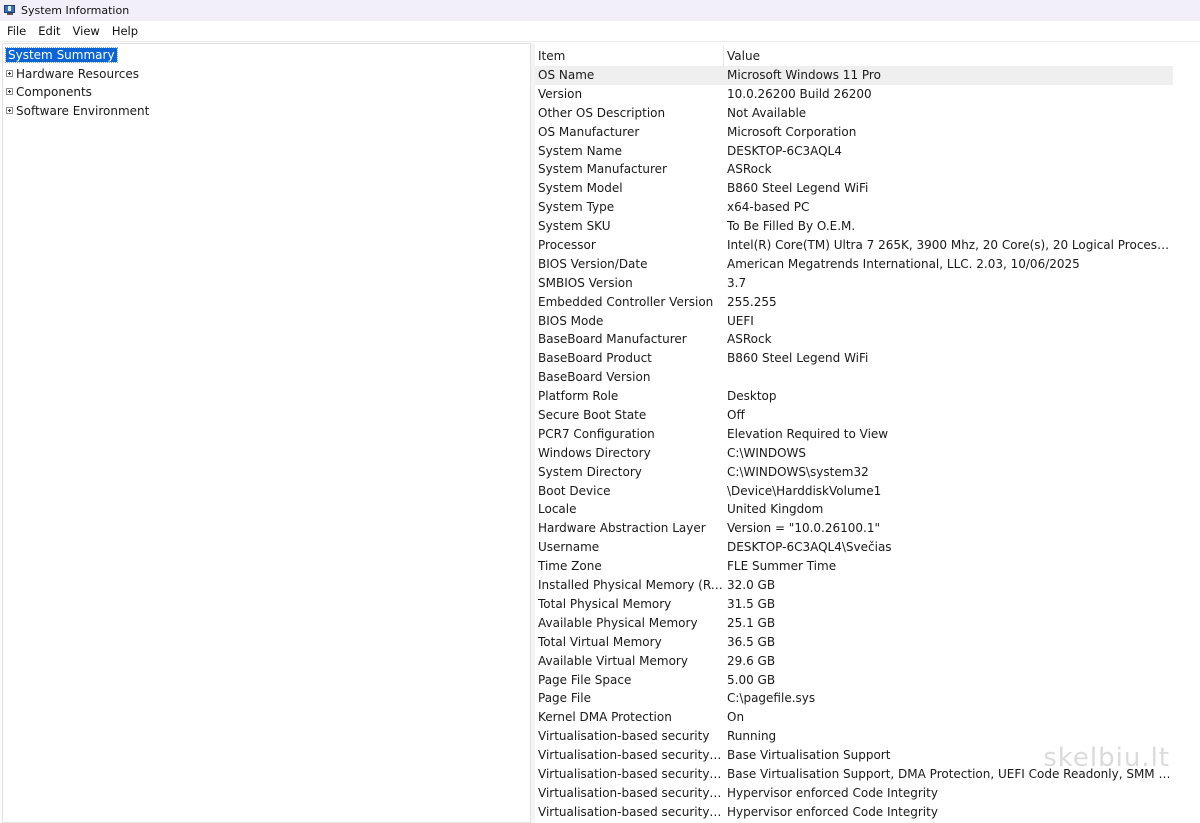 The width and height of the screenshot is (1200, 823). Describe the element at coordinates (782, 566) in the screenshot. I see `row-value-cell: FLE Summer Time` at that location.